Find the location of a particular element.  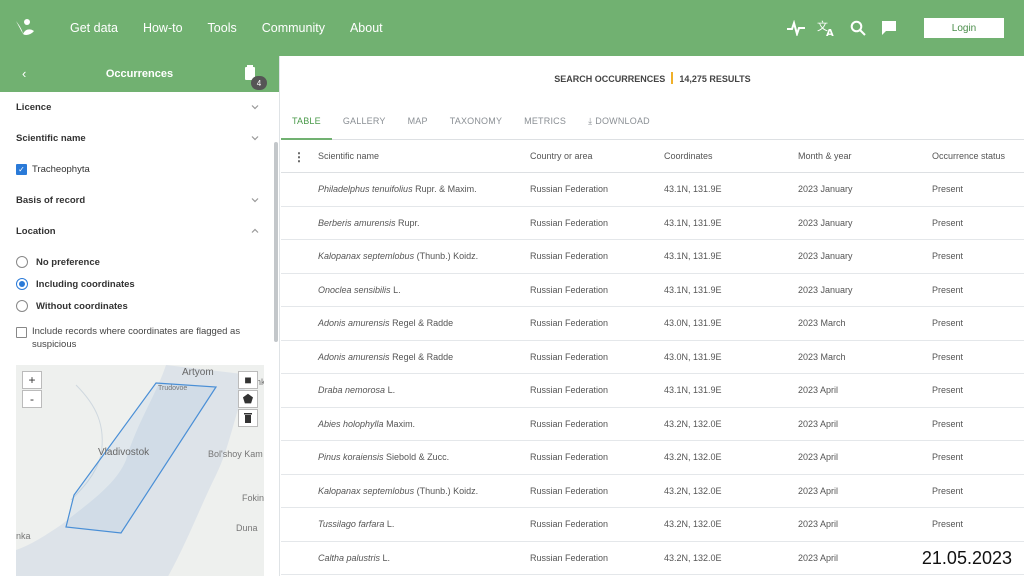

nav-about: About is located at coordinates (366, 28).